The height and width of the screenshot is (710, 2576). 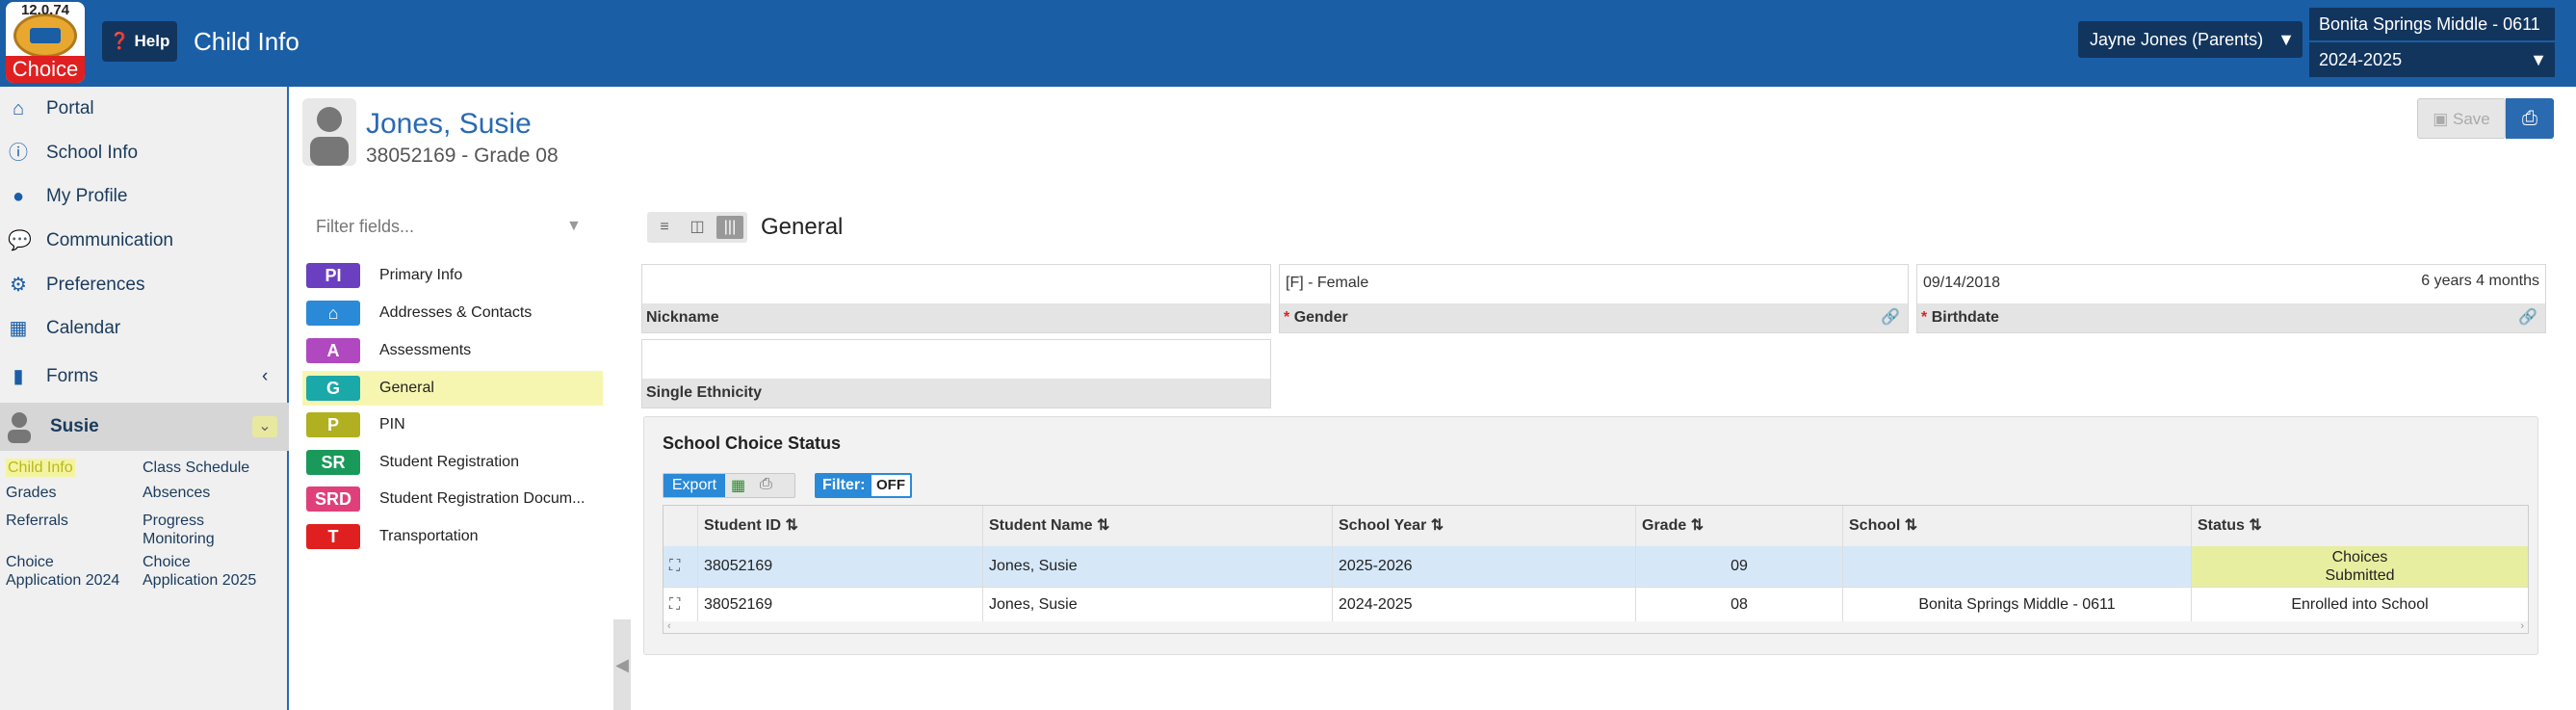 What do you see at coordinates (18, 285) in the screenshot?
I see `gear-icon: ⚙` at bounding box center [18, 285].